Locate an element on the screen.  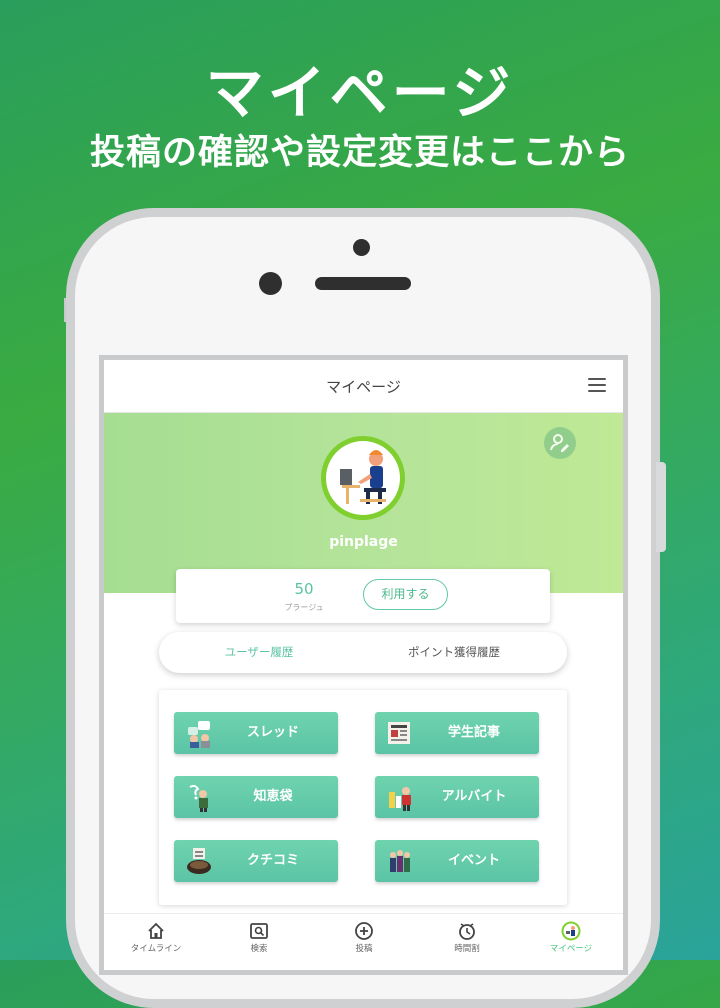
clock-icon is located at coordinates (467, 931).